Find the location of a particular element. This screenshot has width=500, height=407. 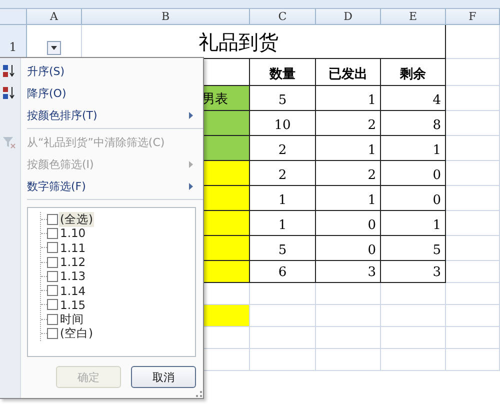

caret-icon is located at coordinates (54, 48).